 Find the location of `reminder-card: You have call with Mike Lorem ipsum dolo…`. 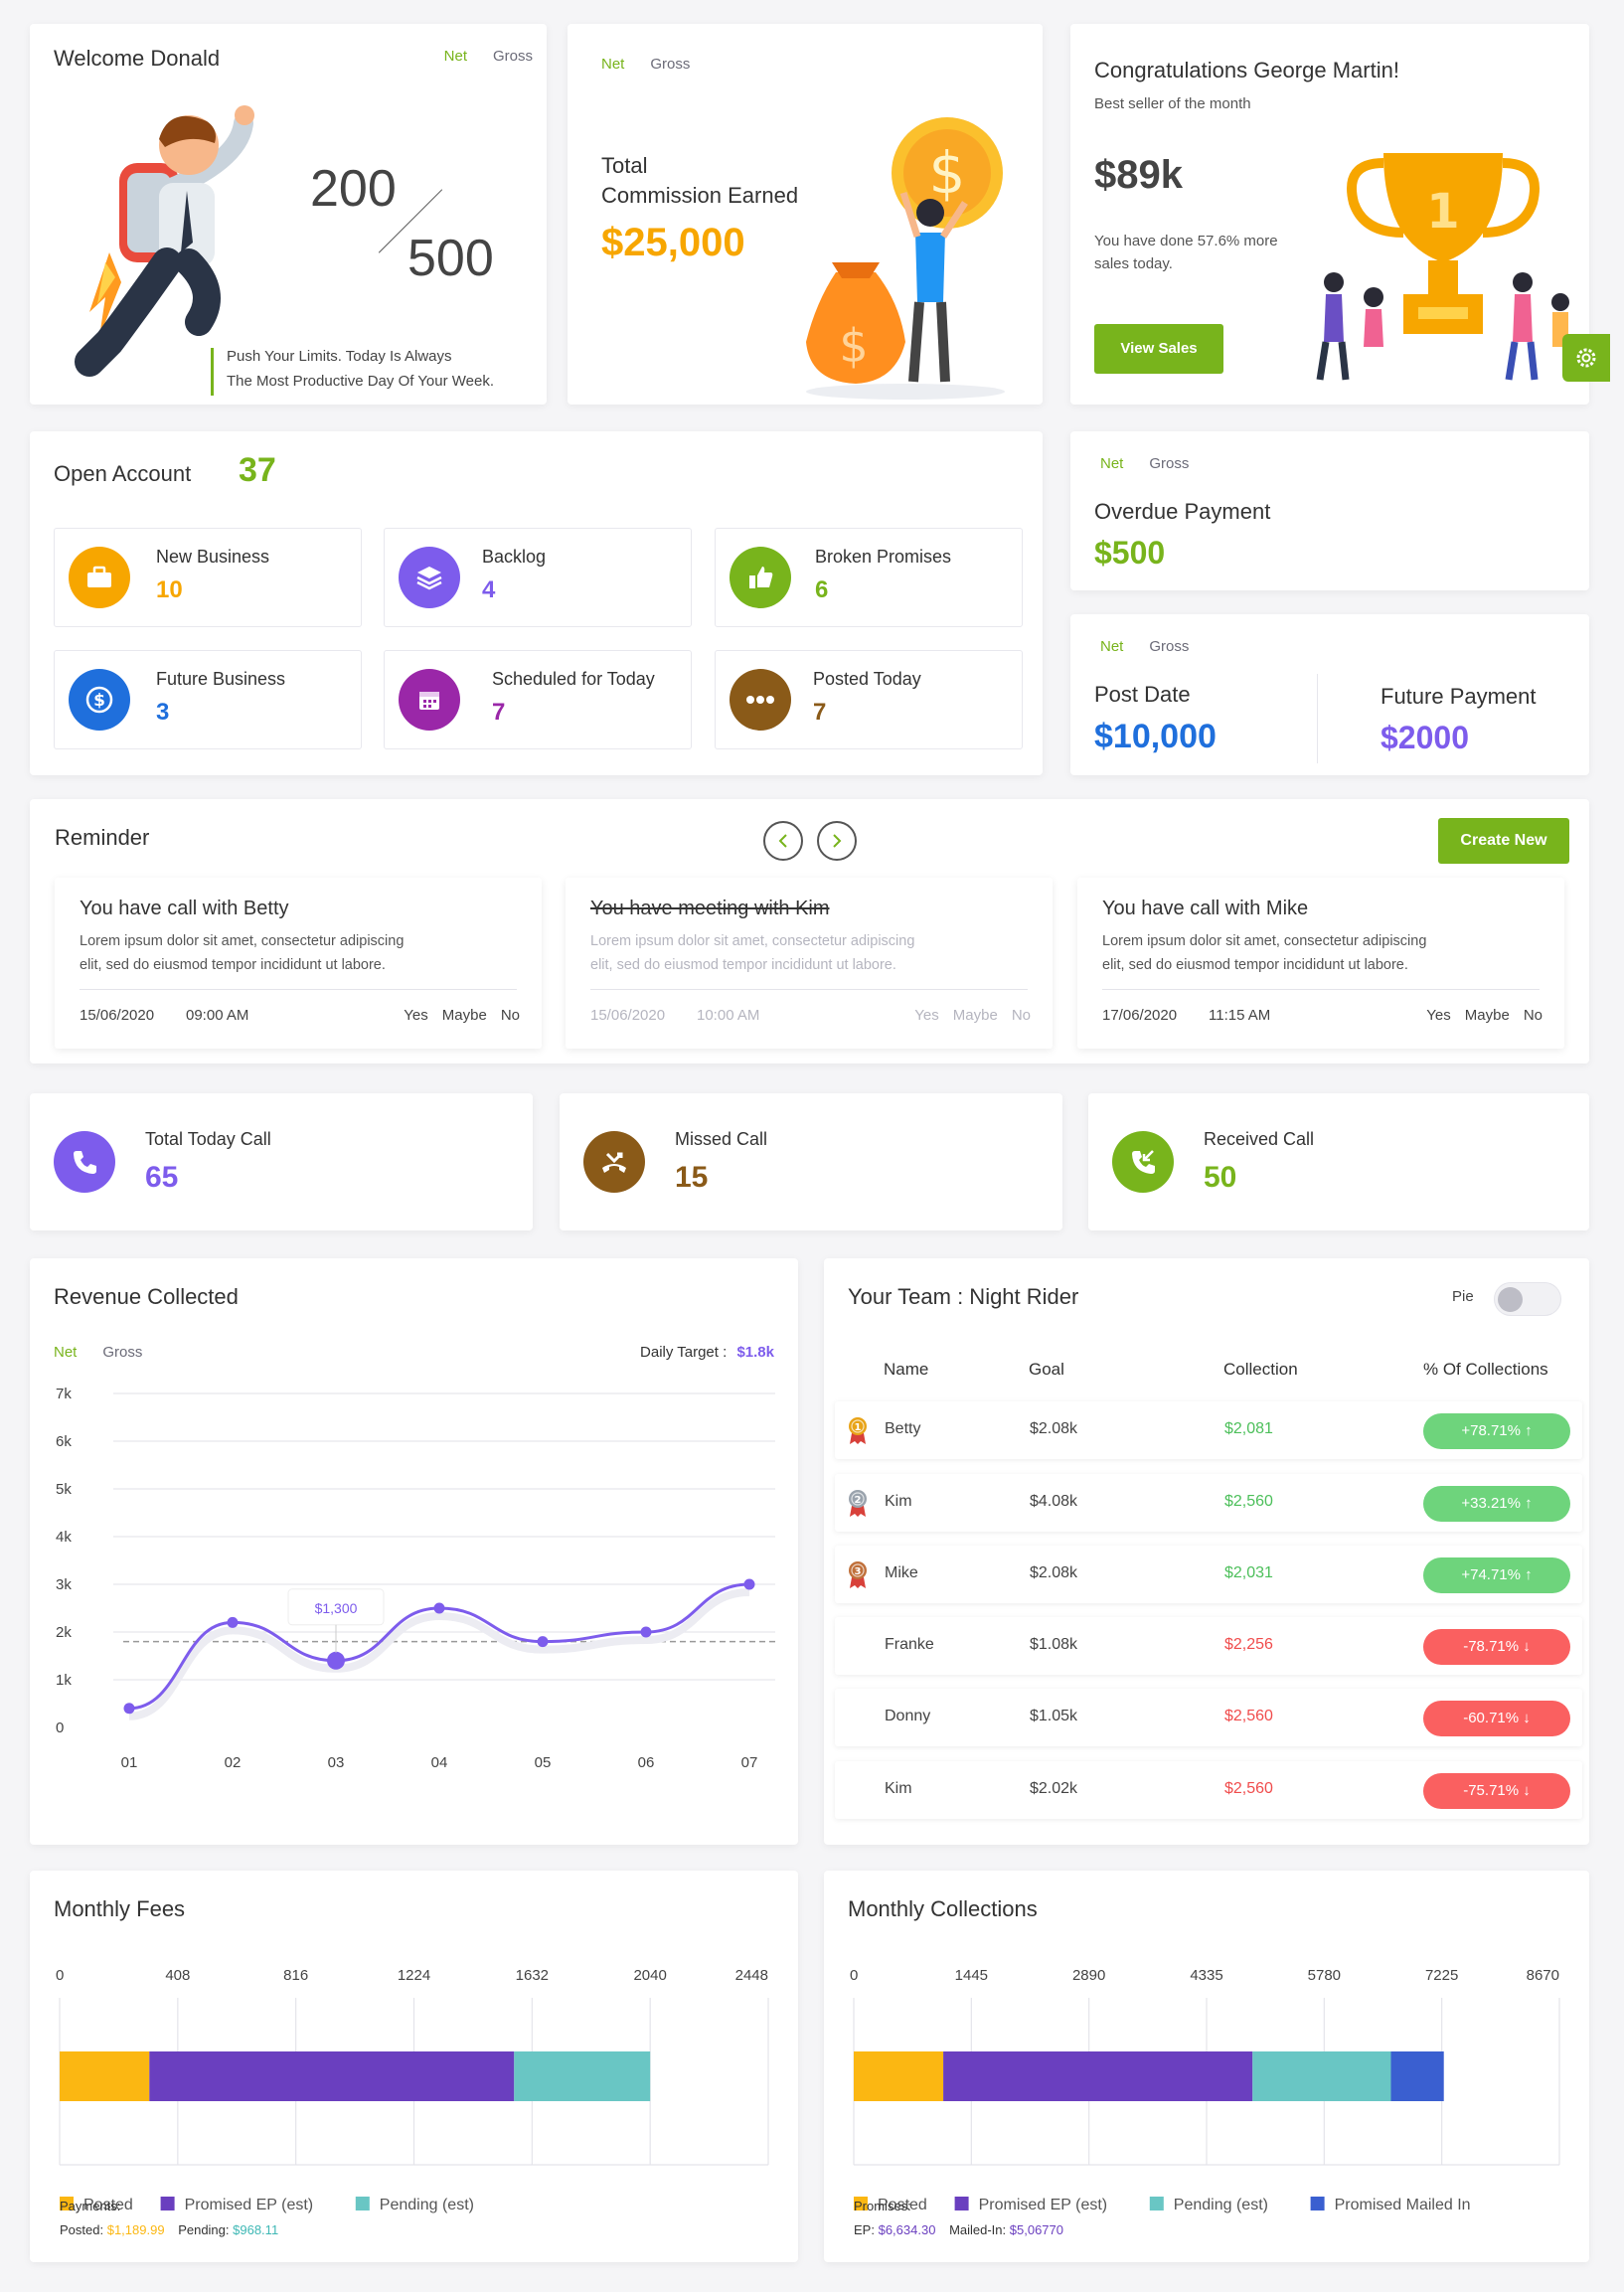

reminder-card: You have call with Mike Lorem ipsum dolo… is located at coordinates (1320, 964).